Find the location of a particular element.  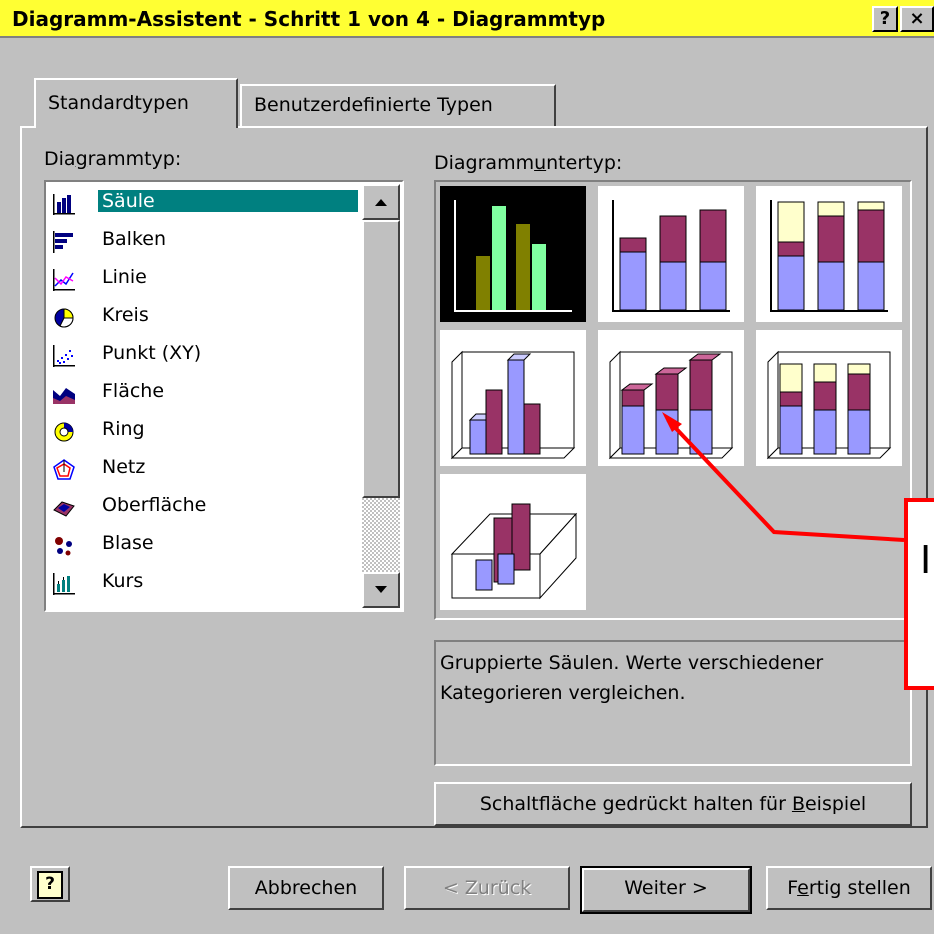

annotation-arrow is located at coordinates (783, 477).